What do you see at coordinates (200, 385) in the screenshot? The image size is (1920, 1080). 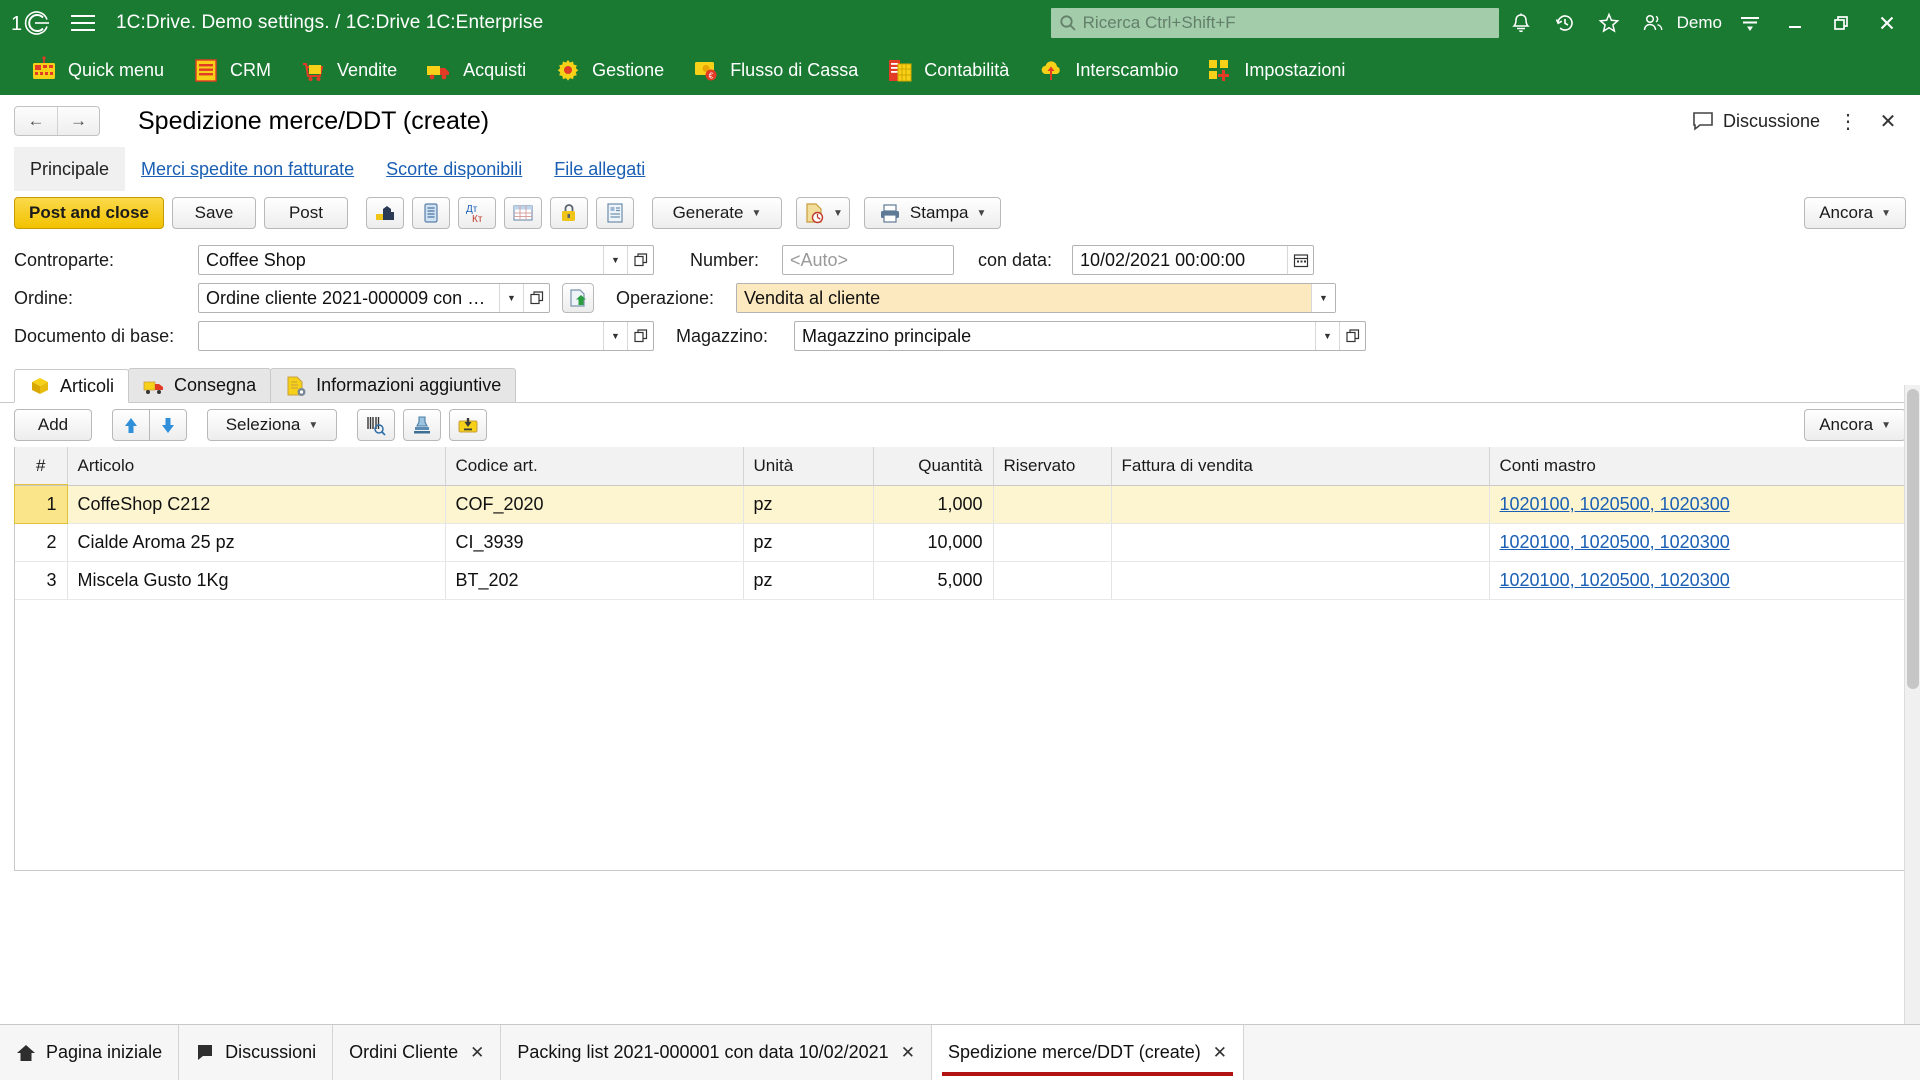 I see `tab-consegna: Consegna` at bounding box center [200, 385].